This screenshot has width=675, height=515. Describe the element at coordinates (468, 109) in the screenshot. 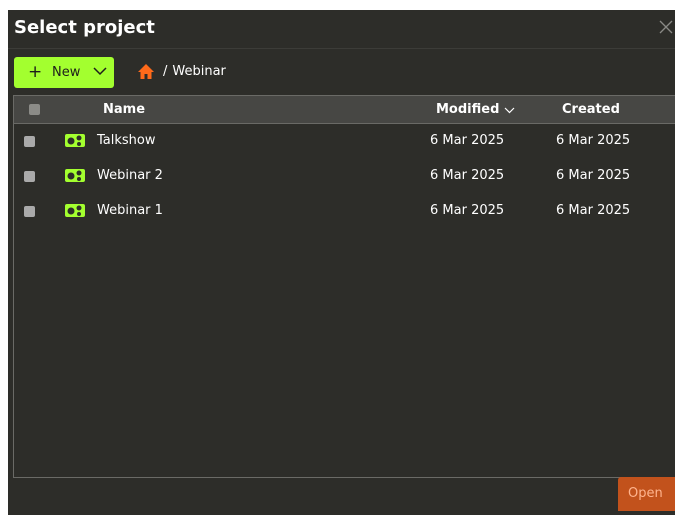

I see `column-header-modified-label: Modified` at that location.